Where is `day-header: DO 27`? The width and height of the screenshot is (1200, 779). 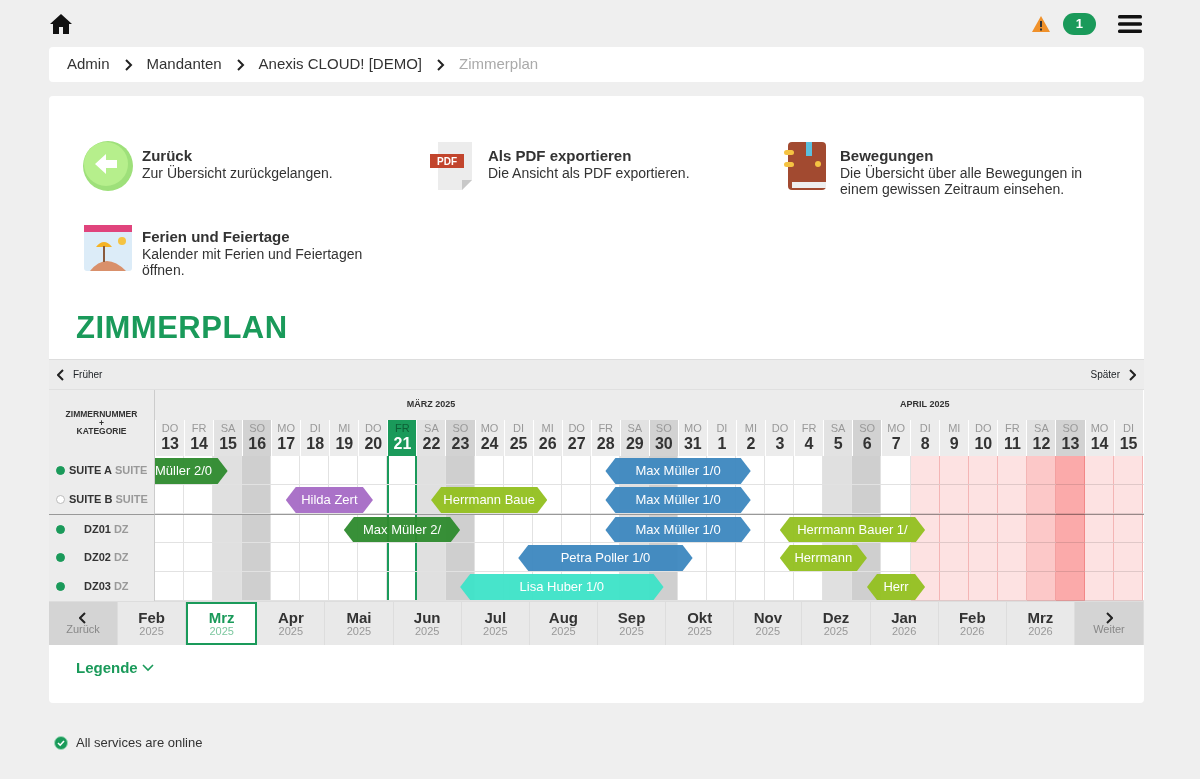
day-header: DO 27 is located at coordinates (576, 438).